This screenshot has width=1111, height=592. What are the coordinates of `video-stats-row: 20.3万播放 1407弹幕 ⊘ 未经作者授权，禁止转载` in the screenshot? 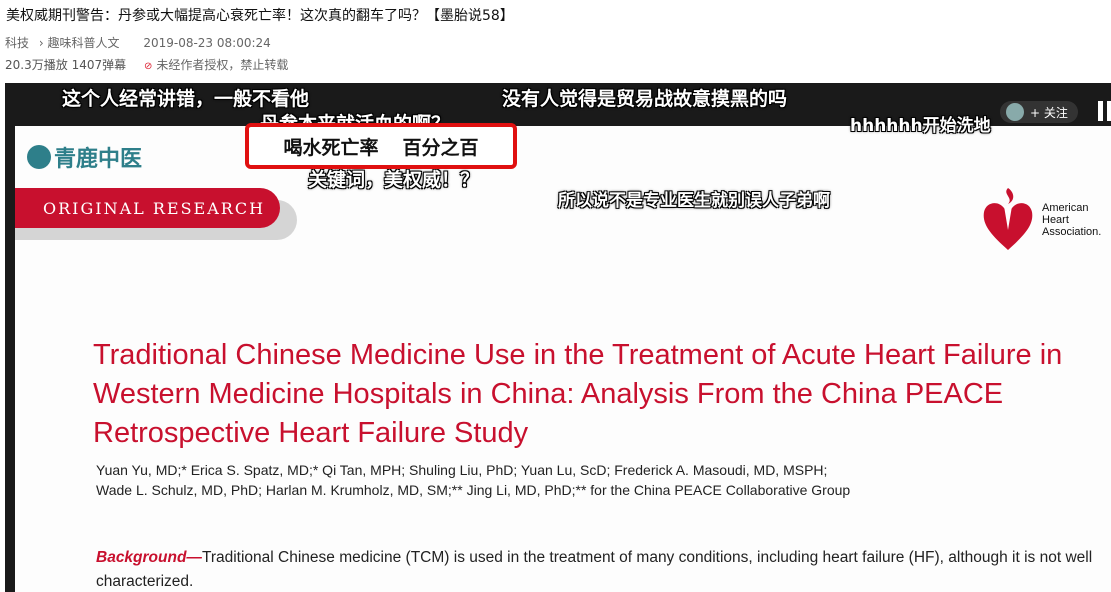 It's located at (146, 64).